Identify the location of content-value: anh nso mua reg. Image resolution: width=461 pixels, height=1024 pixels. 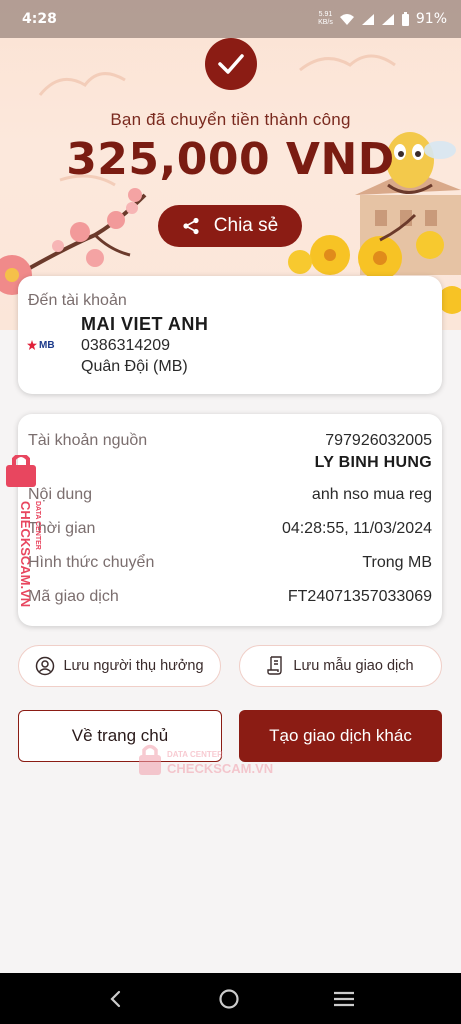
(371, 494).